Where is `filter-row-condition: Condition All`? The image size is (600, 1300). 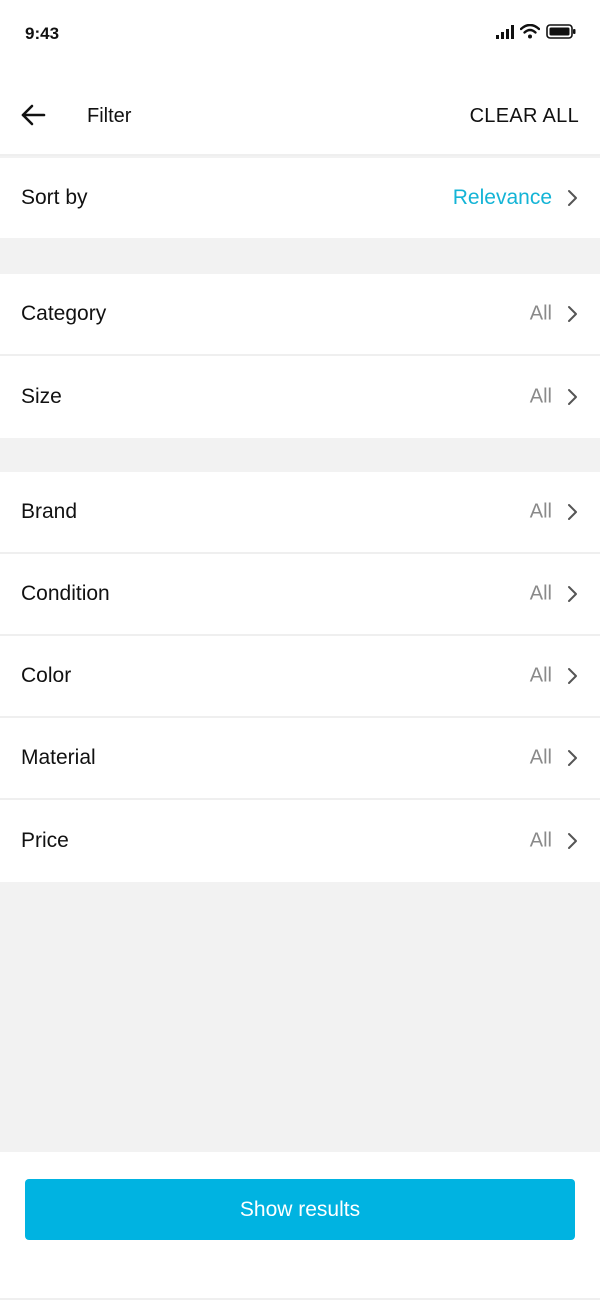
filter-row-condition: Condition All is located at coordinates (300, 595).